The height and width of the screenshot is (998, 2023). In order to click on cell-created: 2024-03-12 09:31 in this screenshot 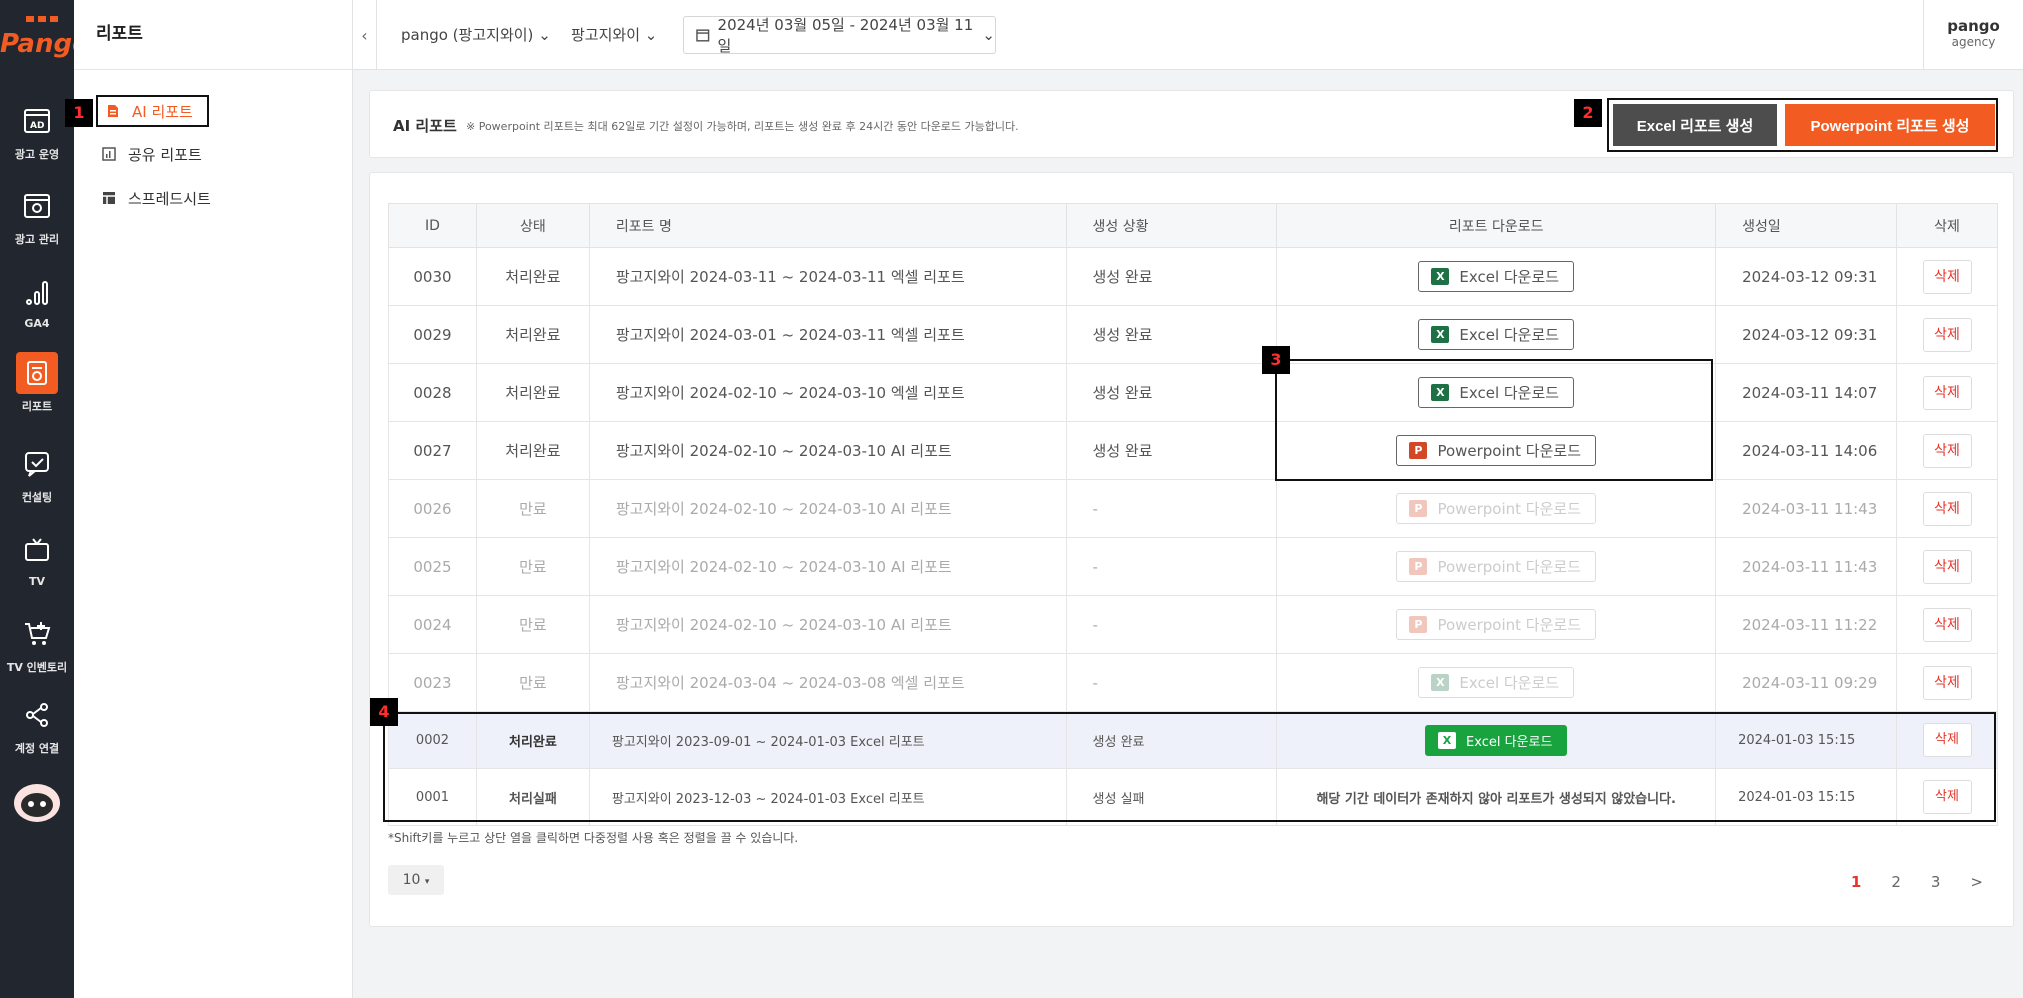, I will do `click(1806, 276)`.